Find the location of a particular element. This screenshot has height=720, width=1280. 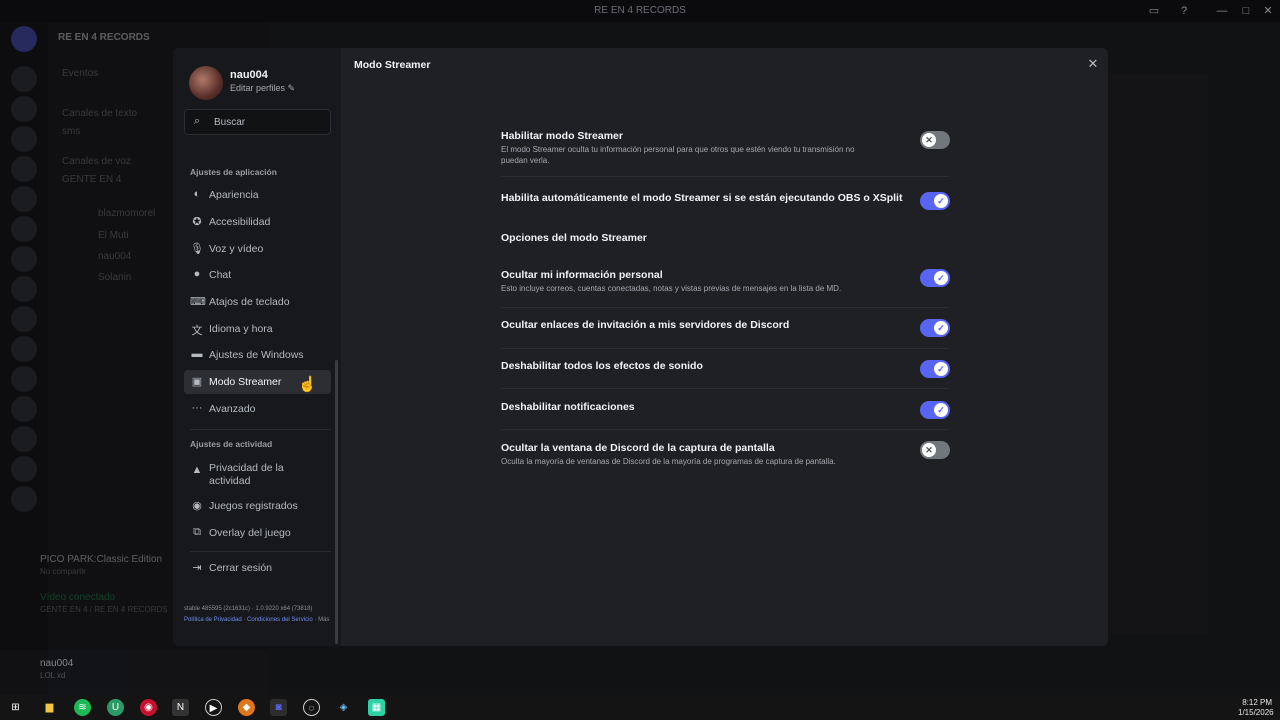

sidebar-item-activity-privacy: ▲ Privacidad de la actividad is located at coordinates (257, 474).